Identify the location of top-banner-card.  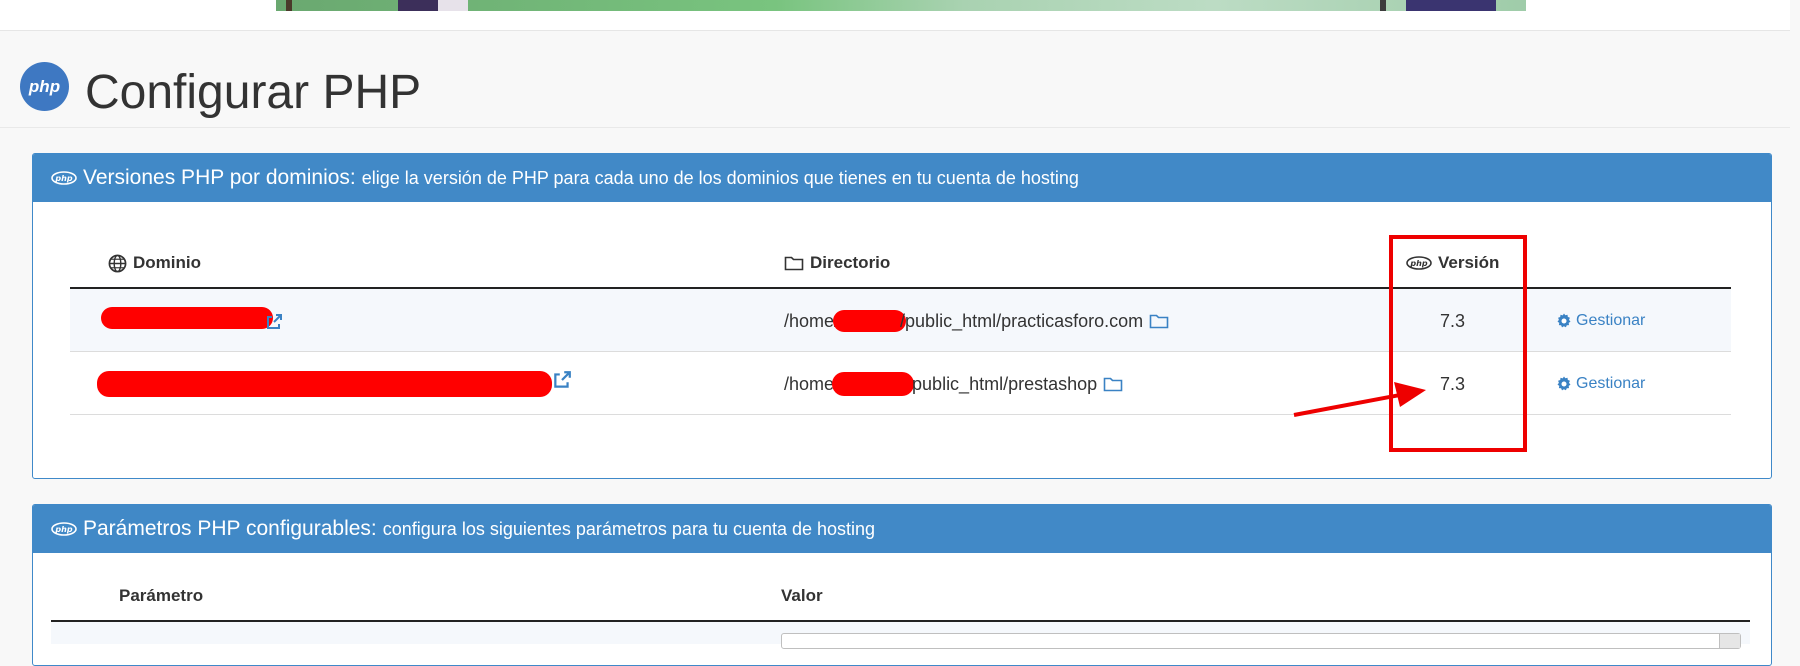
(895, 15).